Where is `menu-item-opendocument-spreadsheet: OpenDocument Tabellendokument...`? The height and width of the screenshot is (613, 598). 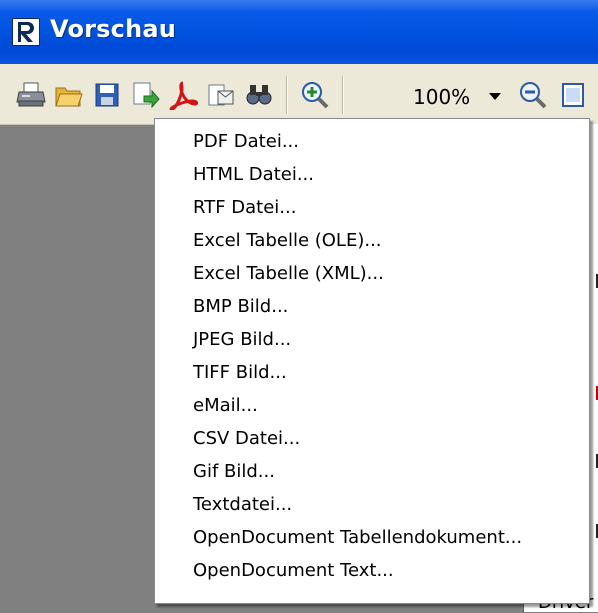 menu-item-opendocument-spreadsheet: OpenDocument Tabellendokument... is located at coordinates (357, 537).